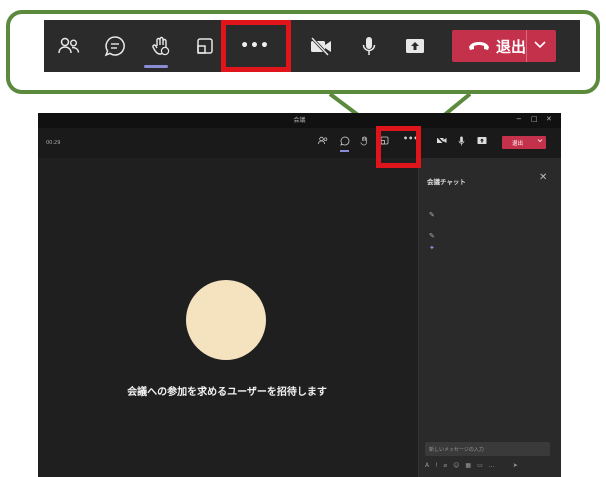 The image size is (606, 477). What do you see at coordinates (432, 248) in the screenshot?
I see `sparkle-icon: ✦` at bounding box center [432, 248].